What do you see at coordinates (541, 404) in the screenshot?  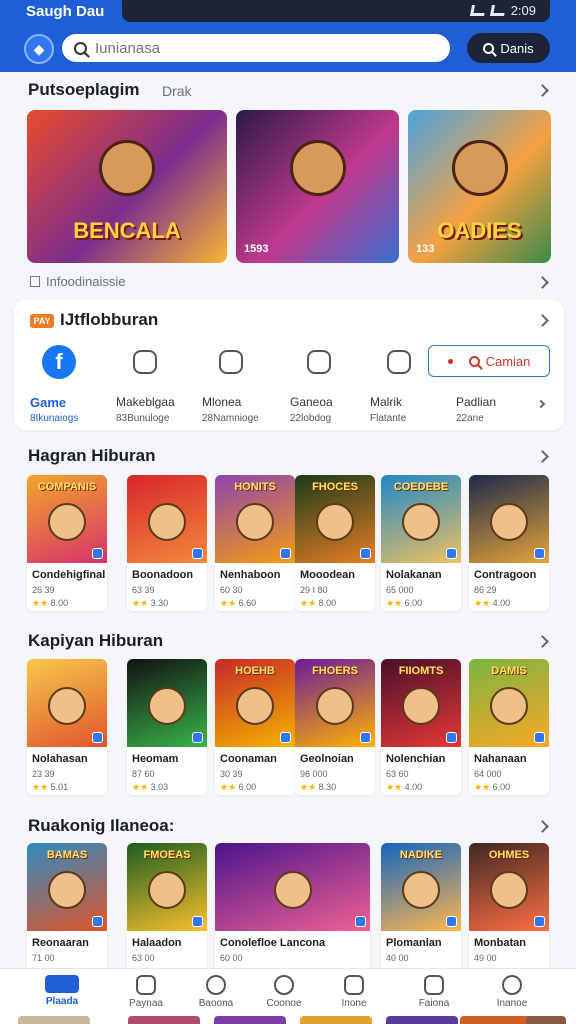 I see `category-scroll-icon` at bounding box center [541, 404].